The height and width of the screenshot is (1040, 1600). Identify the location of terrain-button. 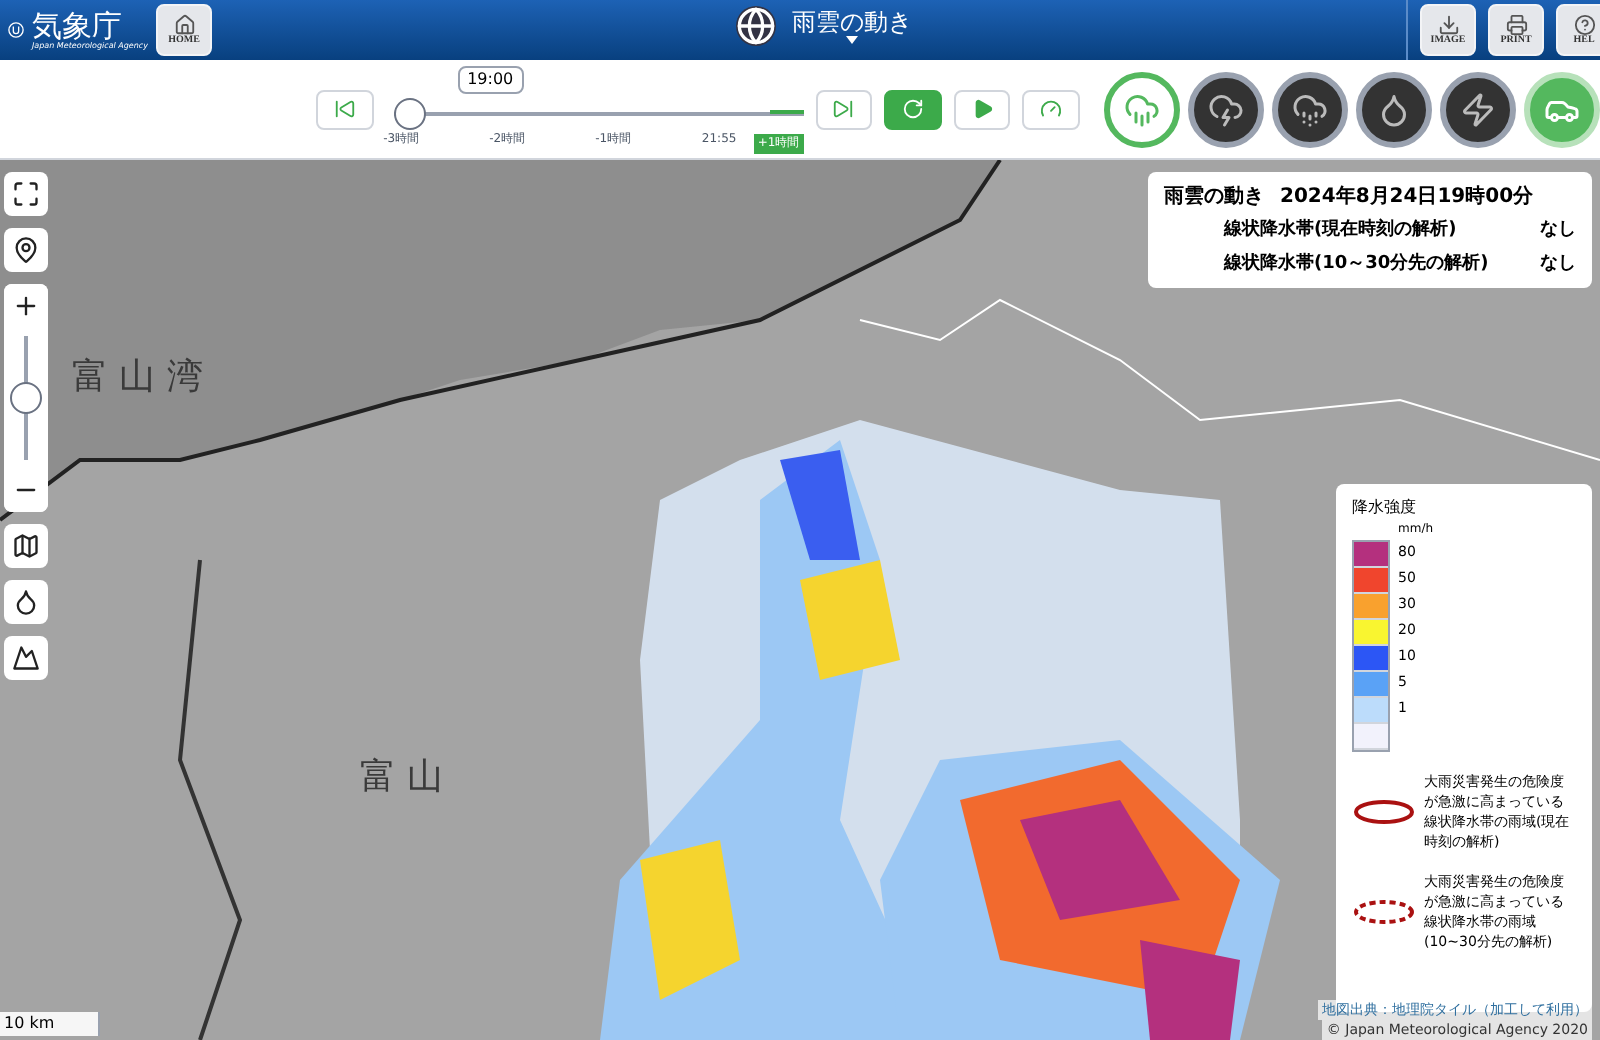
(26, 658).